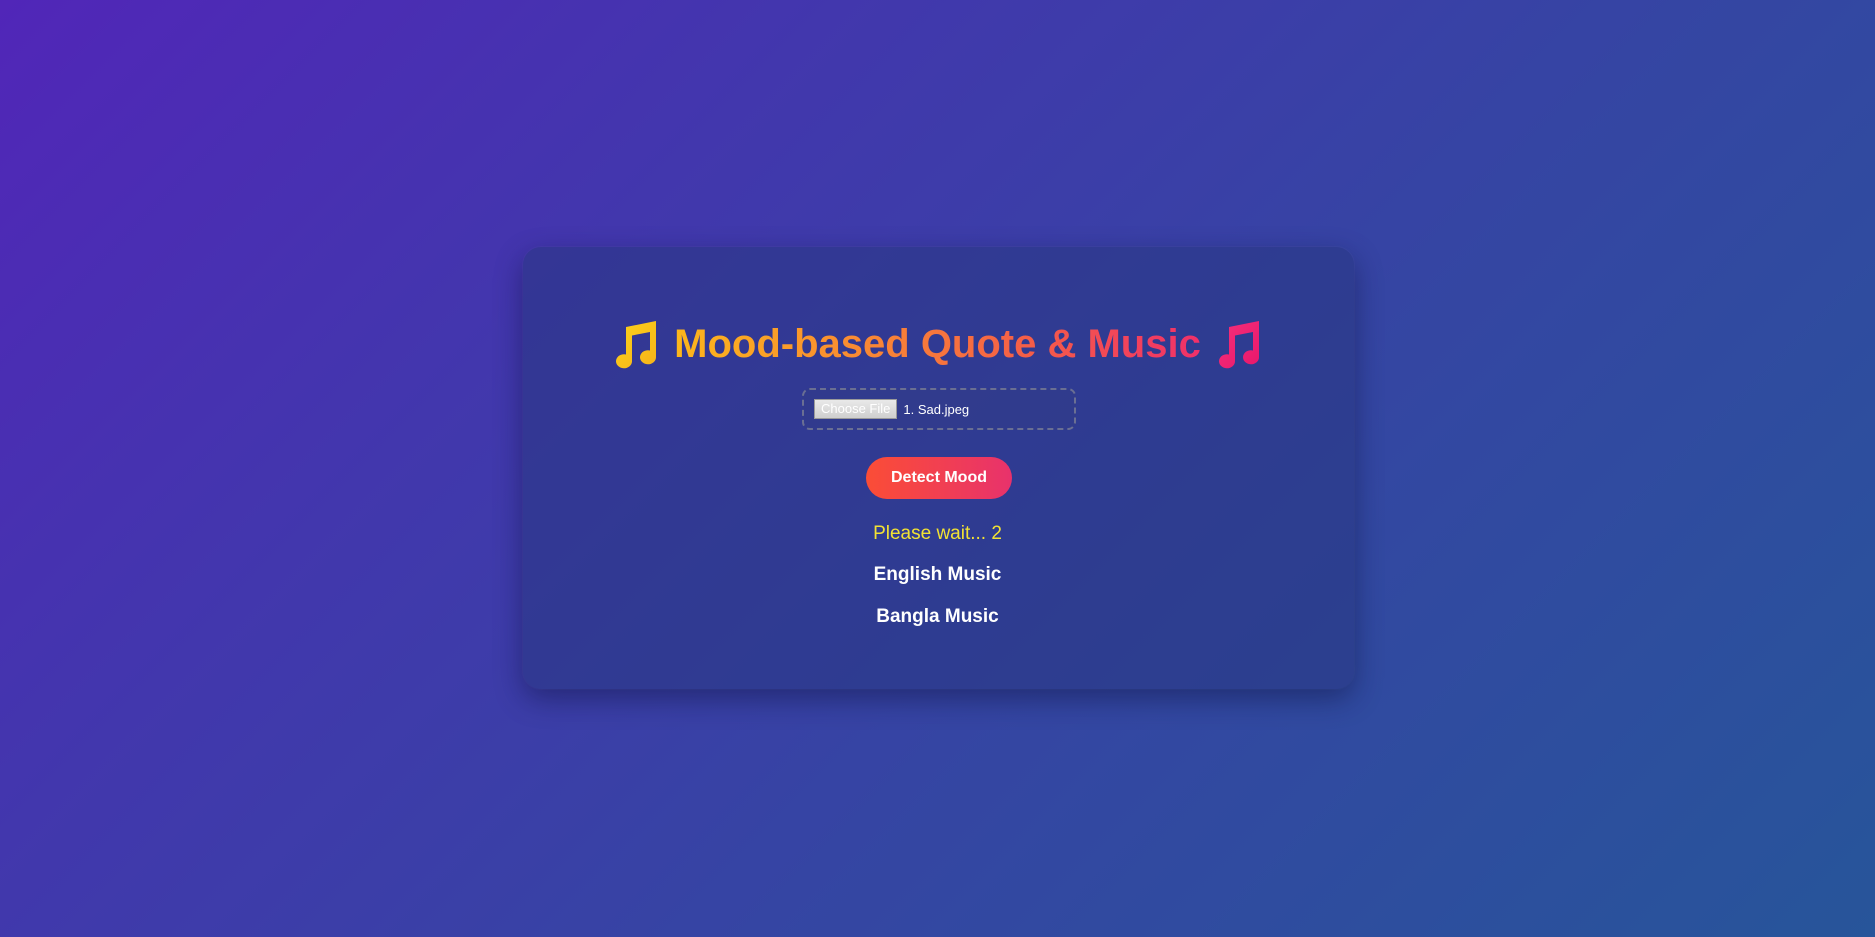 The width and height of the screenshot is (1875, 937). I want to click on selected-file-name: 1. Sad.jpeg, so click(936, 409).